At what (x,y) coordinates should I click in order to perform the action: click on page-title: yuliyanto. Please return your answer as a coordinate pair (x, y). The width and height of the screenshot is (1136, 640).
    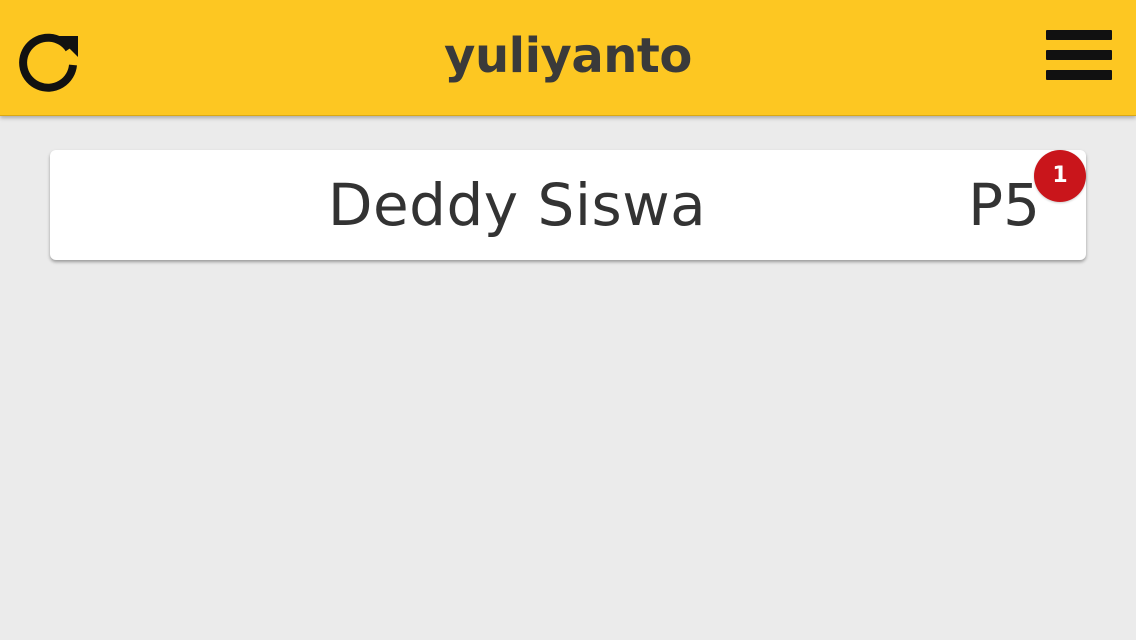
    Looking at the image, I should click on (568, 56).